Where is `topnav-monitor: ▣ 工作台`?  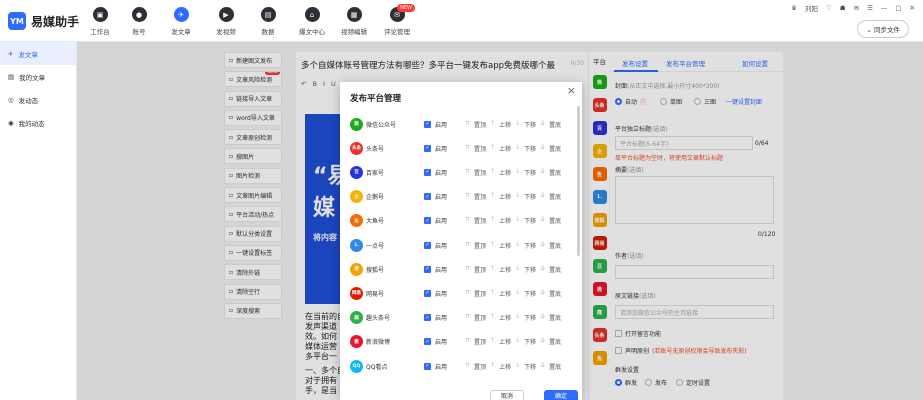 topnav-monitor: ▣ 工作台 is located at coordinates (100, 21).